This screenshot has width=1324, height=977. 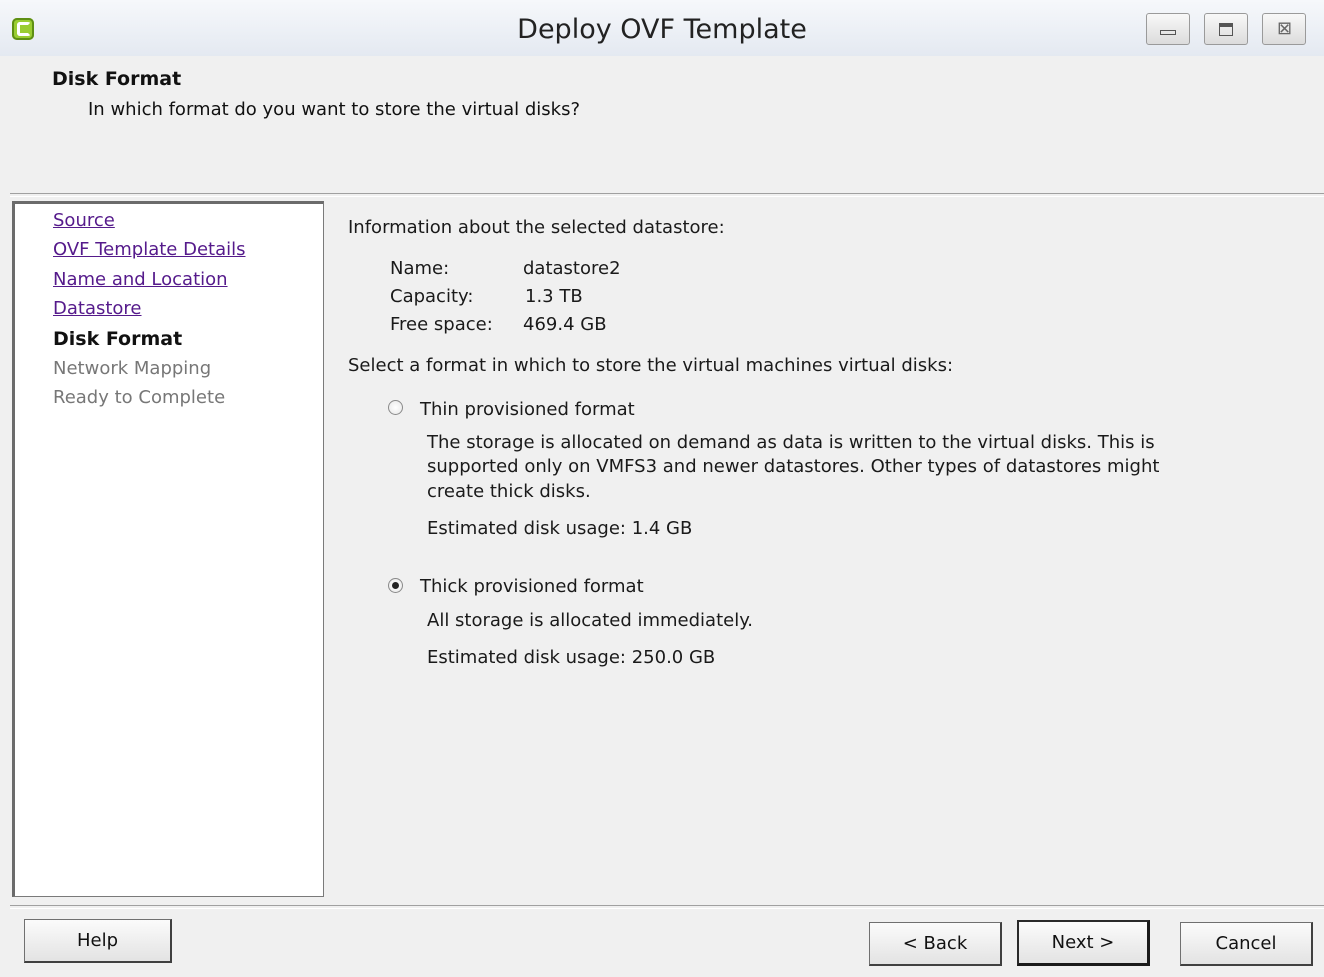 What do you see at coordinates (84, 220) in the screenshot?
I see `nav-step-source: Source` at bounding box center [84, 220].